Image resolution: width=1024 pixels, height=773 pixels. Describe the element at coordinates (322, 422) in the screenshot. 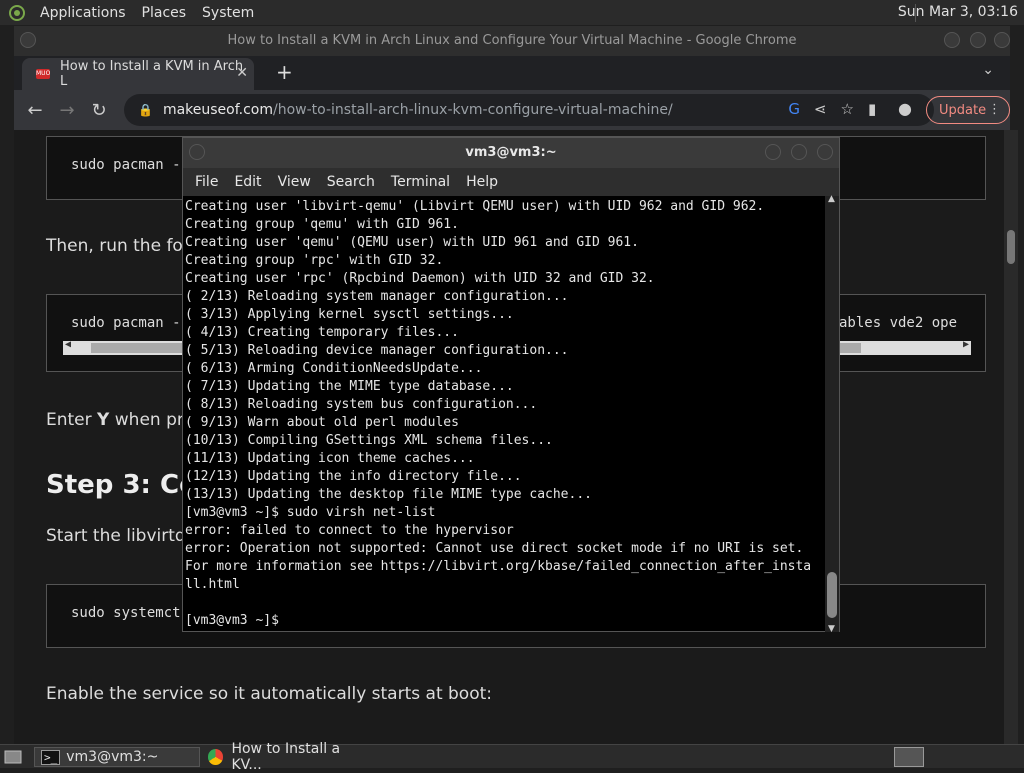

I see `terminal-line: ( 9/13) Warn about old perl modules` at that location.